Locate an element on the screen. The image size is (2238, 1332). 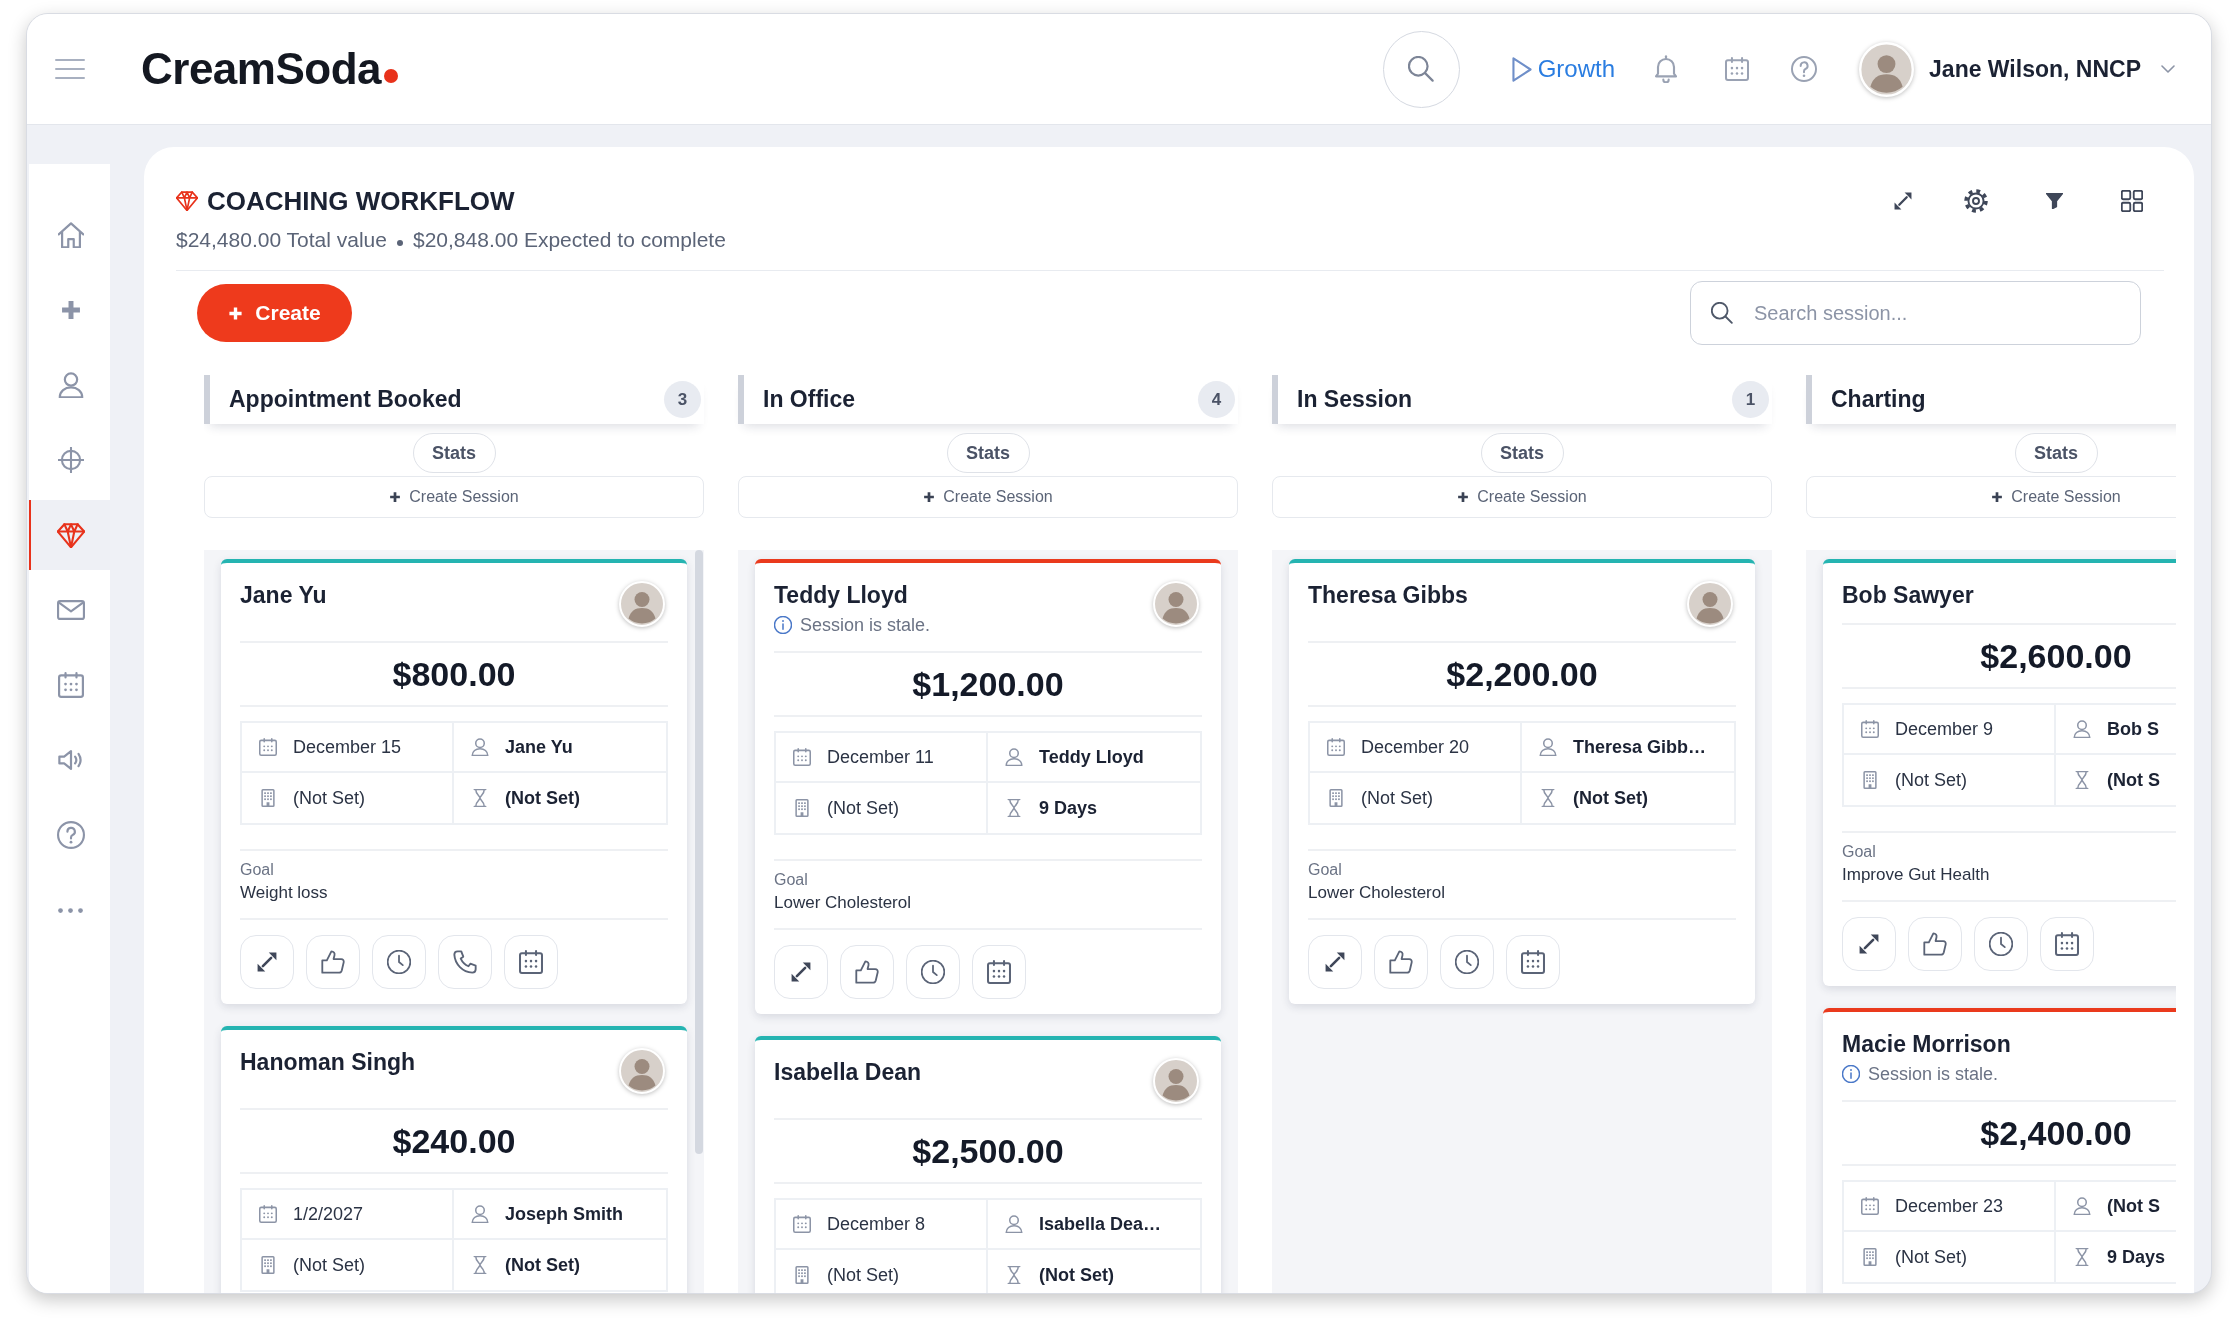
play-icon is located at coordinates (1521, 69).